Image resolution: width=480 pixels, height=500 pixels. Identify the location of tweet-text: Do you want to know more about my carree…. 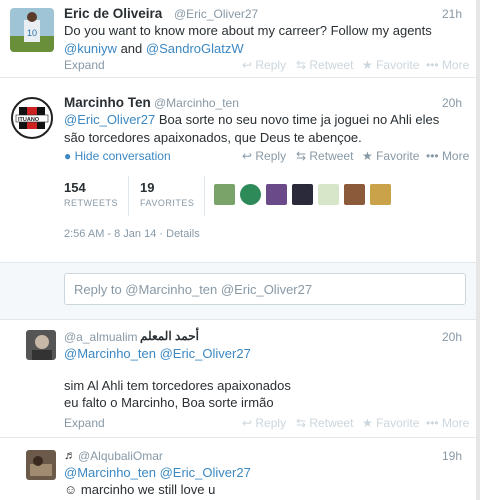
(248, 30).